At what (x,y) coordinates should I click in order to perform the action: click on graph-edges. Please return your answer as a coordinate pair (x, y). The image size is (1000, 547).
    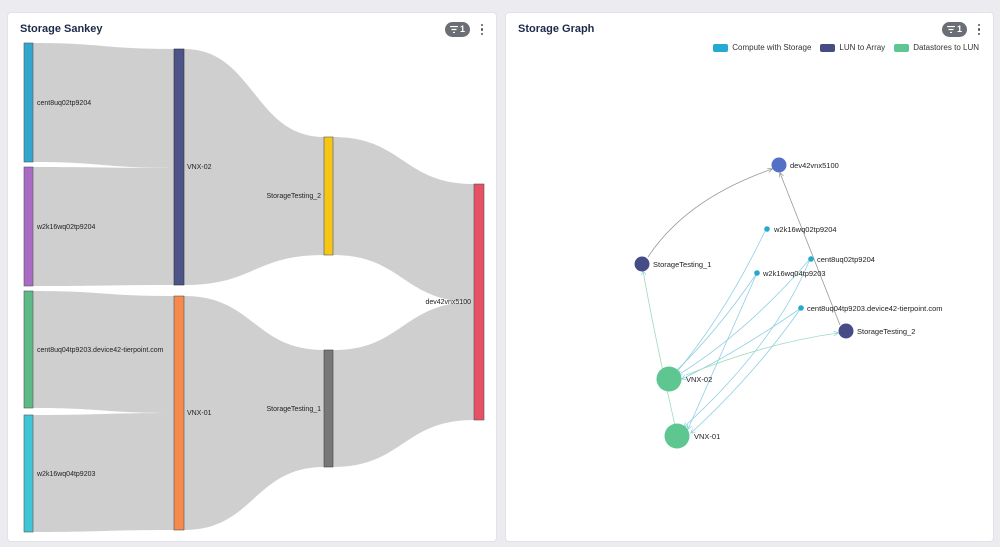
    Looking at the image, I should click on (742, 302).